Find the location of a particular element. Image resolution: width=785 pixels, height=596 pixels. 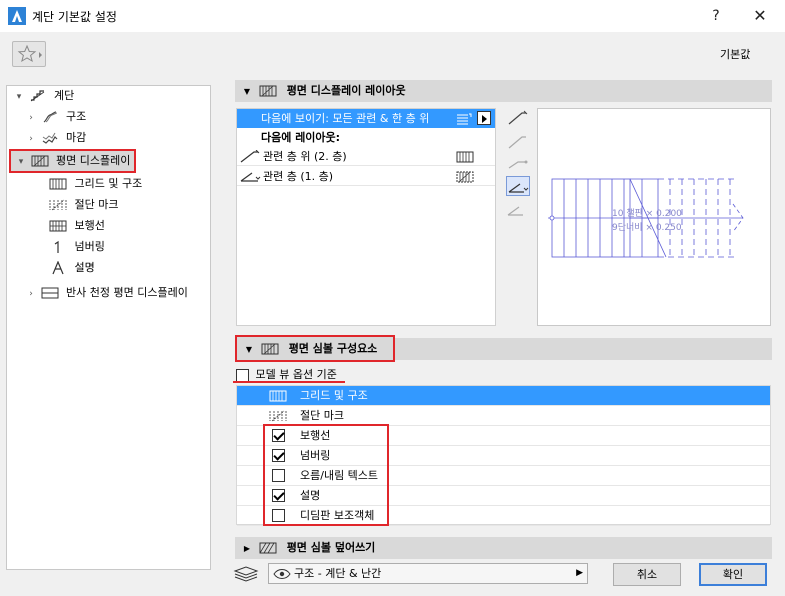

layer-icon is located at coordinates (246, 574).